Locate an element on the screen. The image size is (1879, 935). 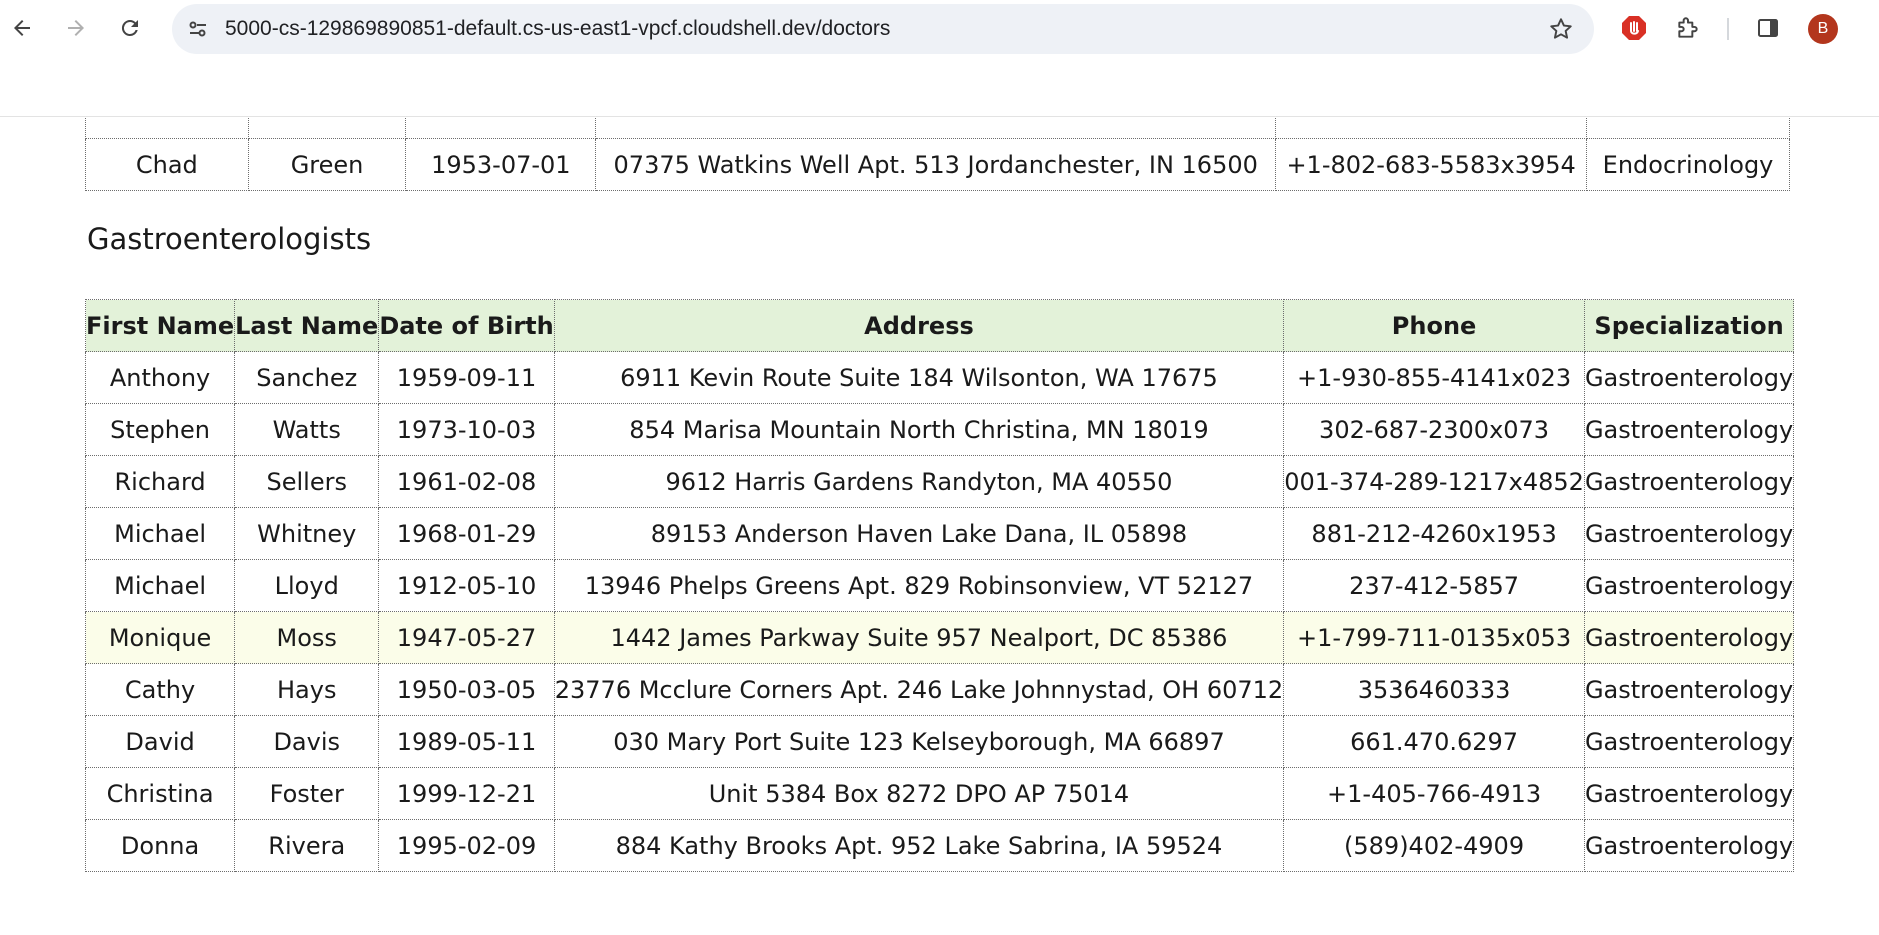
forward-icon is located at coordinates (76, 28).